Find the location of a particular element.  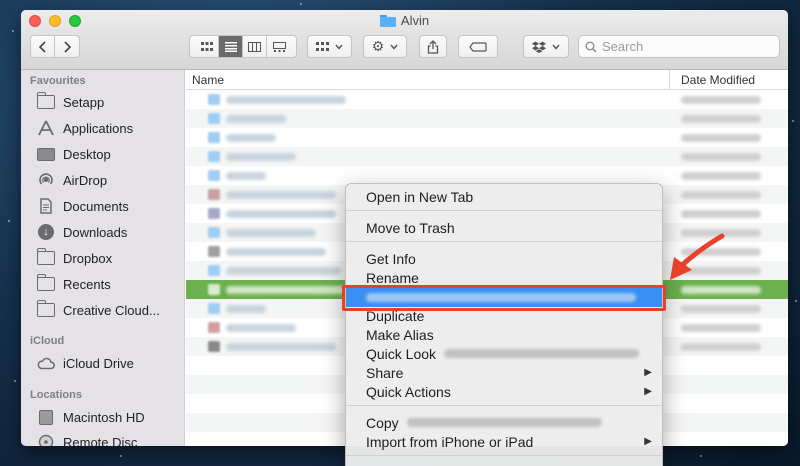

menu-item-label: Move to Trash is located at coordinates (410, 227).